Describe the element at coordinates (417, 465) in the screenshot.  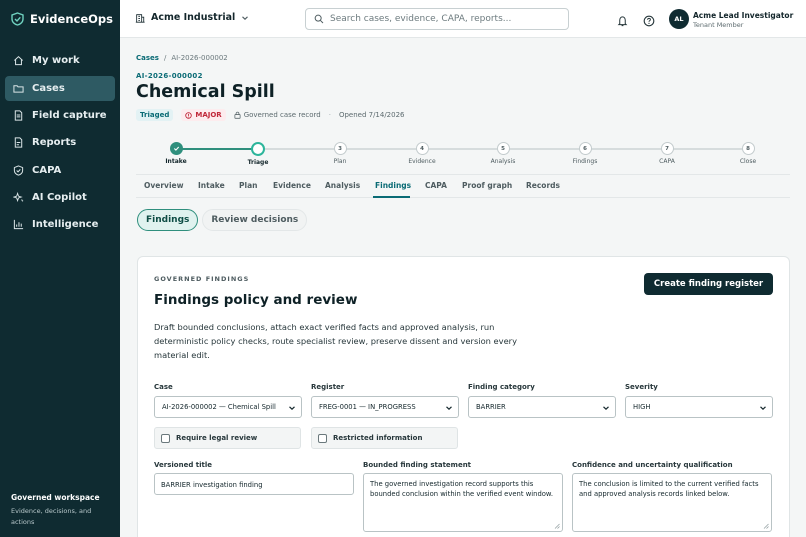
I see `statement-field-label: Bounded finding statement` at that location.